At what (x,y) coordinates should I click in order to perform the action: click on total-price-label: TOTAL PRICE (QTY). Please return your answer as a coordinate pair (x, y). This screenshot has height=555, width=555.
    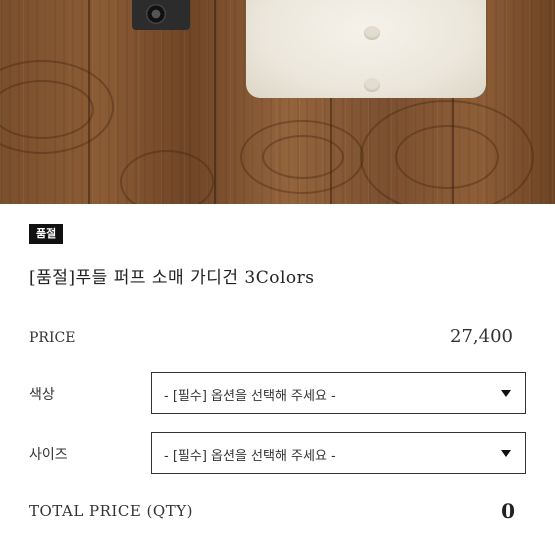
    Looking at the image, I should click on (111, 511).